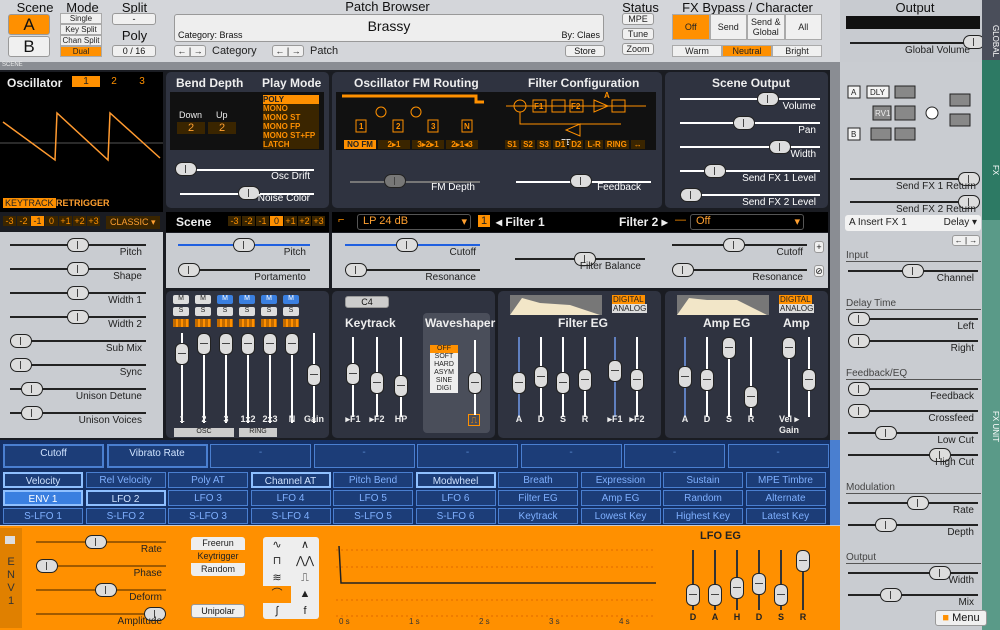 This screenshot has width=1000, height=630. What do you see at coordinates (571, 456) in the screenshot?
I see `macro-5: -` at bounding box center [571, 456].